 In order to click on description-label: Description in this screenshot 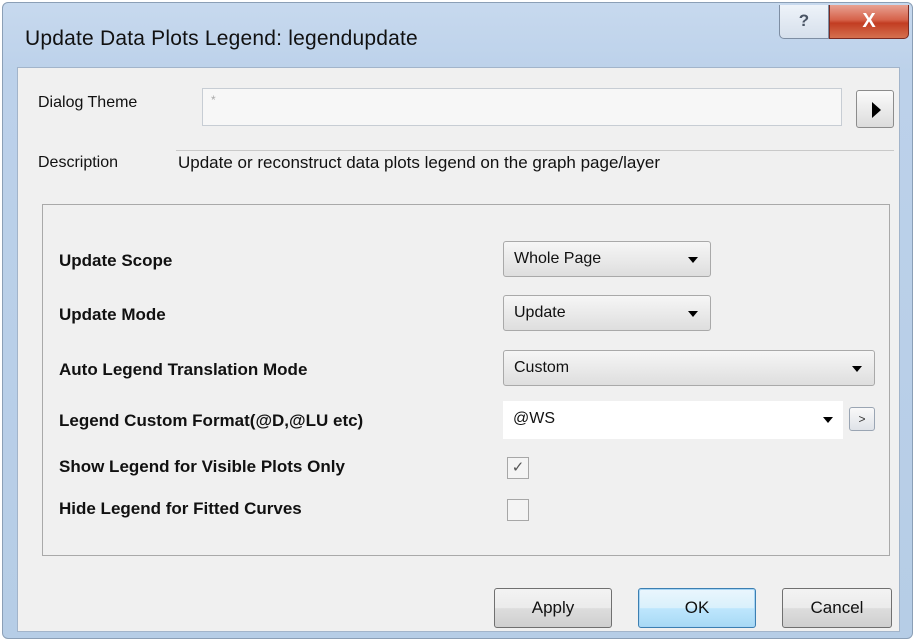, I will do `click(78, 162)`.